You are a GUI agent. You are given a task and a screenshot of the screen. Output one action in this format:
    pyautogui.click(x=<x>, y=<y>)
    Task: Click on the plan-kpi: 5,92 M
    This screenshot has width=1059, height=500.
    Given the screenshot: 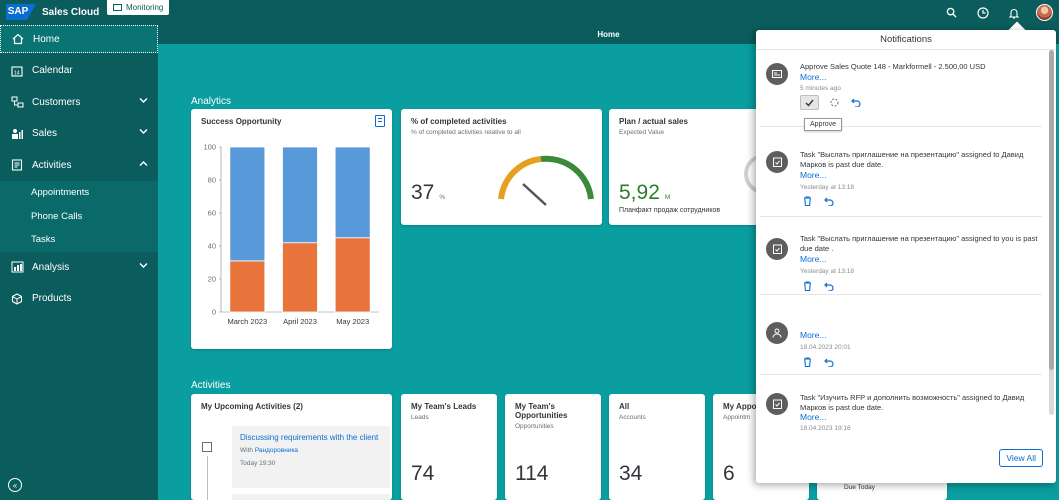 What is the action you would take?
    pyautogui.click(x=644, y=193)
    